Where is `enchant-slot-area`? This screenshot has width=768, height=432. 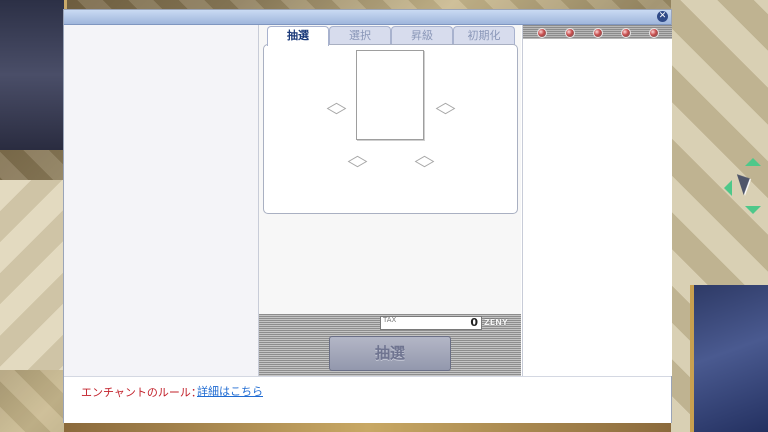 enchant-slot-area is located at coordinates (390, 129).